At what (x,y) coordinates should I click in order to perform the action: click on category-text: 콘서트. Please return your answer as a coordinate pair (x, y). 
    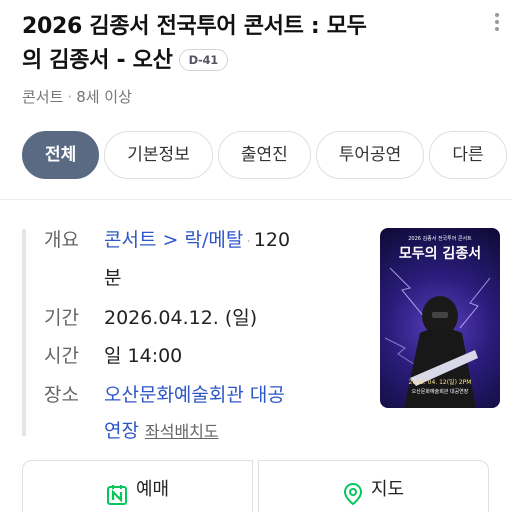
    Looking at the image, I should click on (43, 97).